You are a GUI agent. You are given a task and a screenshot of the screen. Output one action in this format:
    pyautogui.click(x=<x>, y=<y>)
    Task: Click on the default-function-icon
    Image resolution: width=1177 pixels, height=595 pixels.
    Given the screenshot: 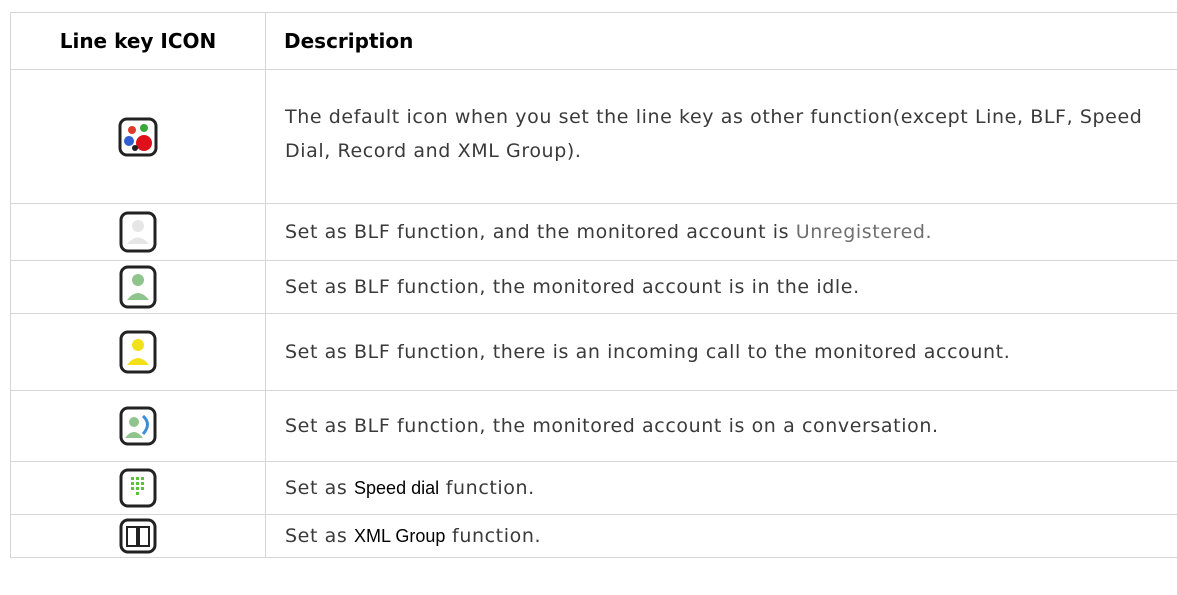 What is the action you would take?
    pyautogui.click(x=138, y=137)
    